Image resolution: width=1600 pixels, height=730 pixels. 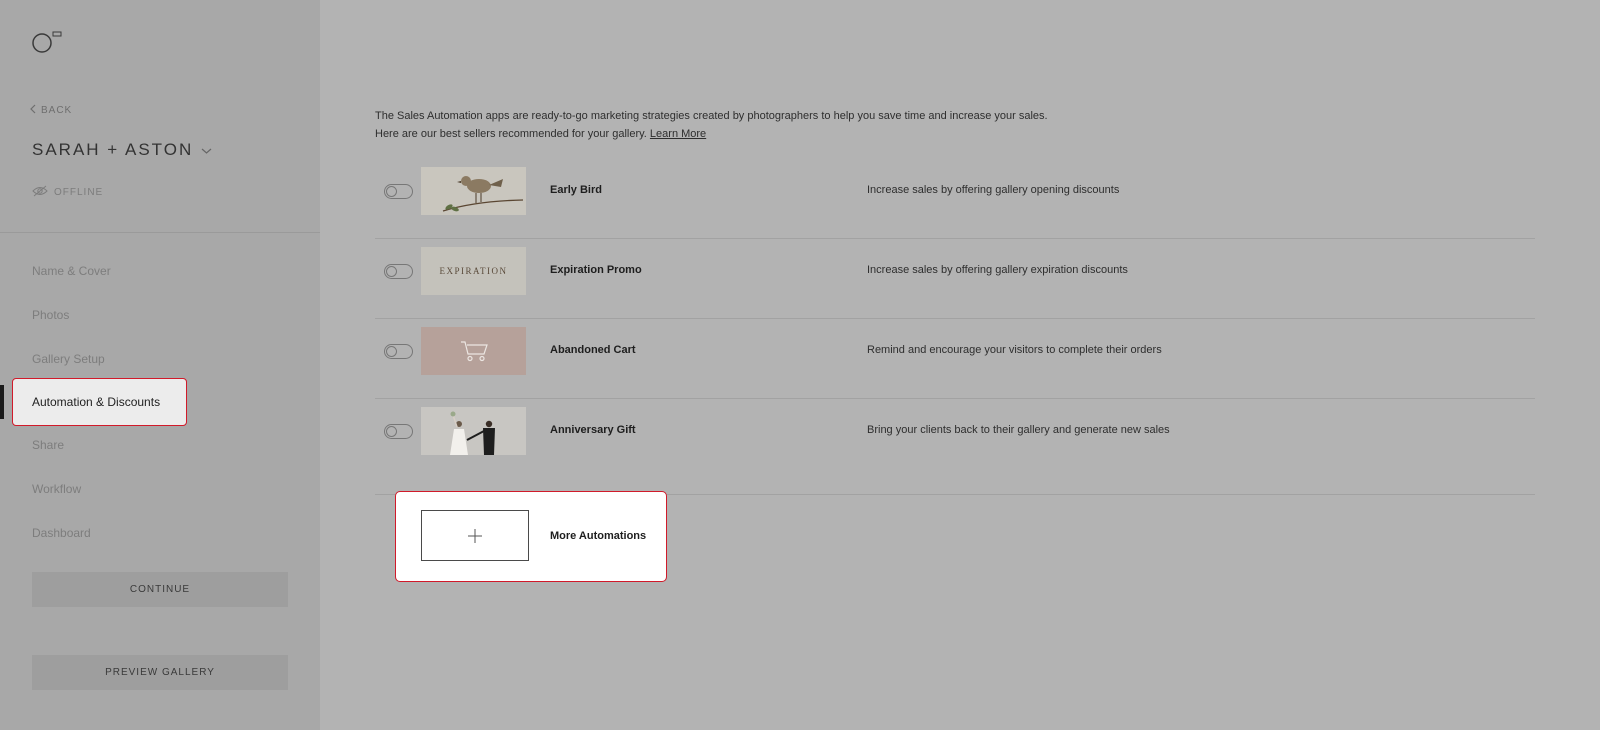 I want to click on gallery-title-dropdown: SARAH + ASTON, so click(x=122, y=150).